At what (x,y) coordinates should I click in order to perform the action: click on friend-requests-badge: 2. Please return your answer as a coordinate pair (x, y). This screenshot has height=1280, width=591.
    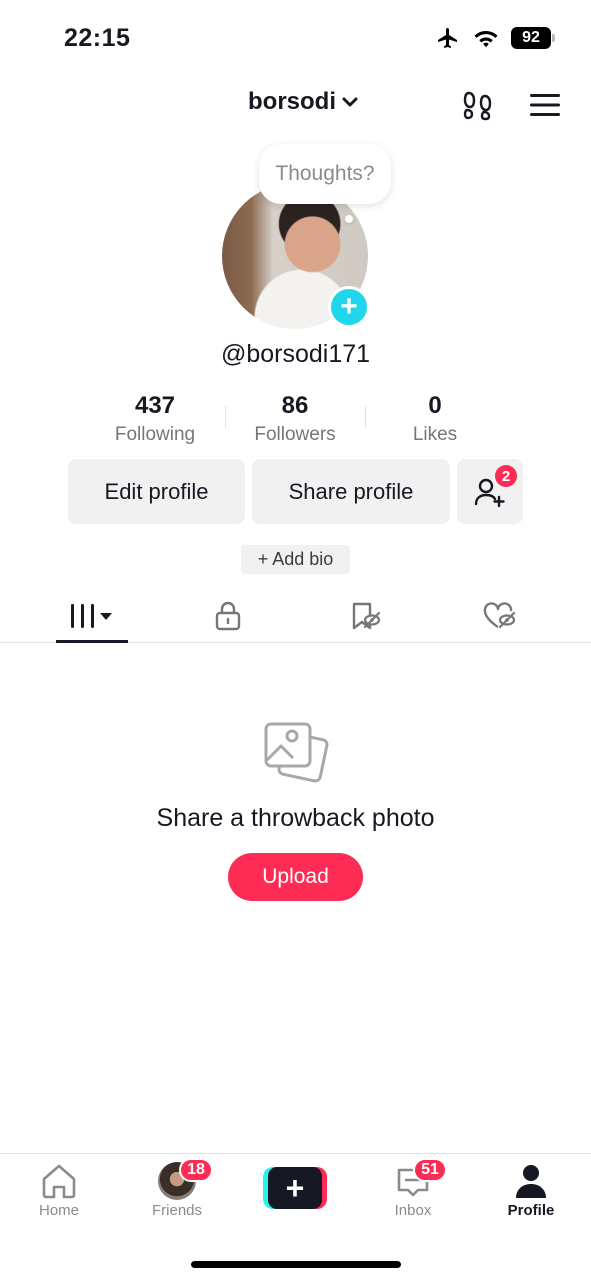
    Looking at the image, I should click on (506, 476).